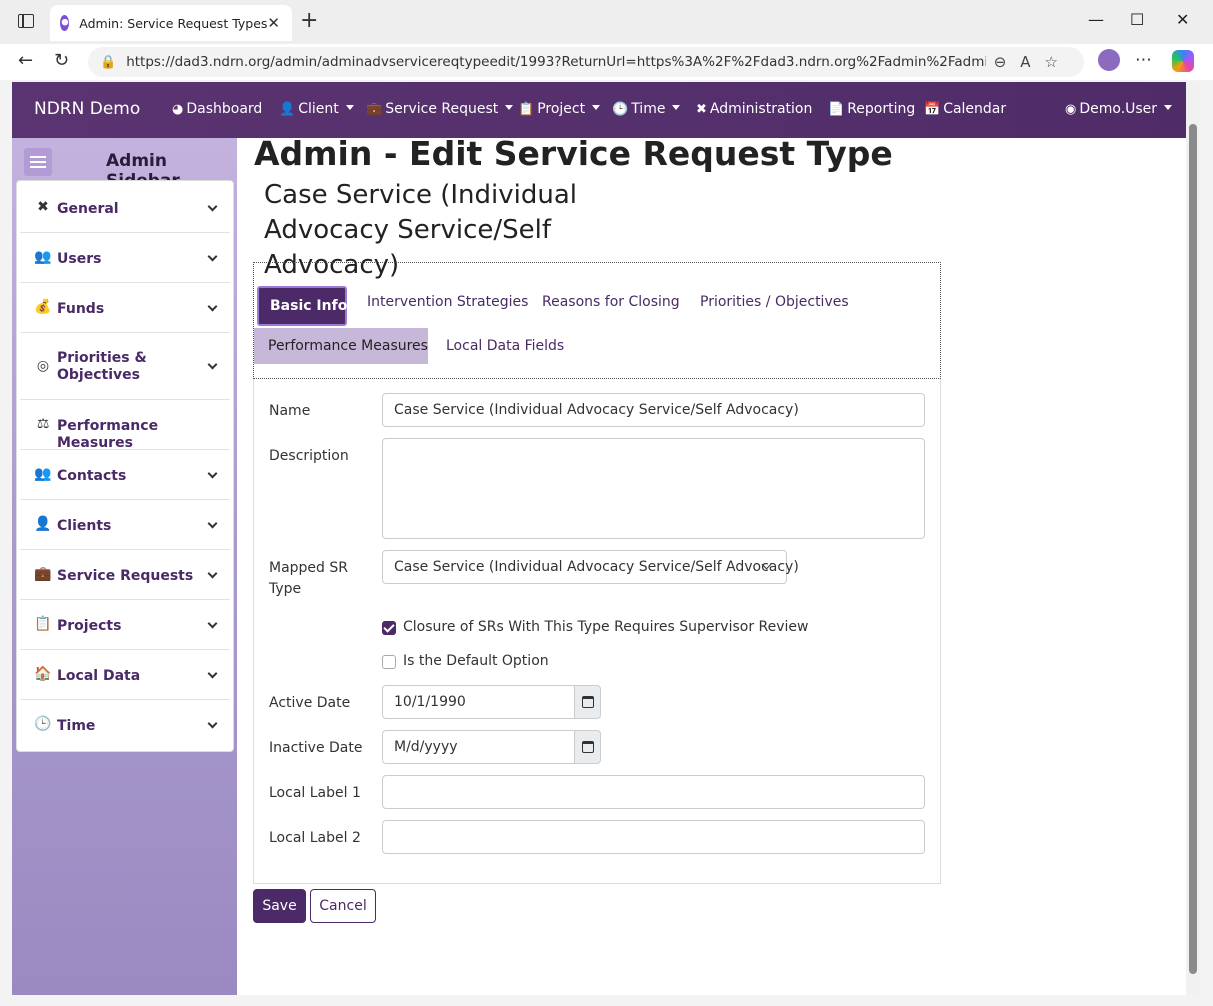  Describe the element at coordinates (43, 674) in the screenshot. I see `house-icon: 🏠` at that location.